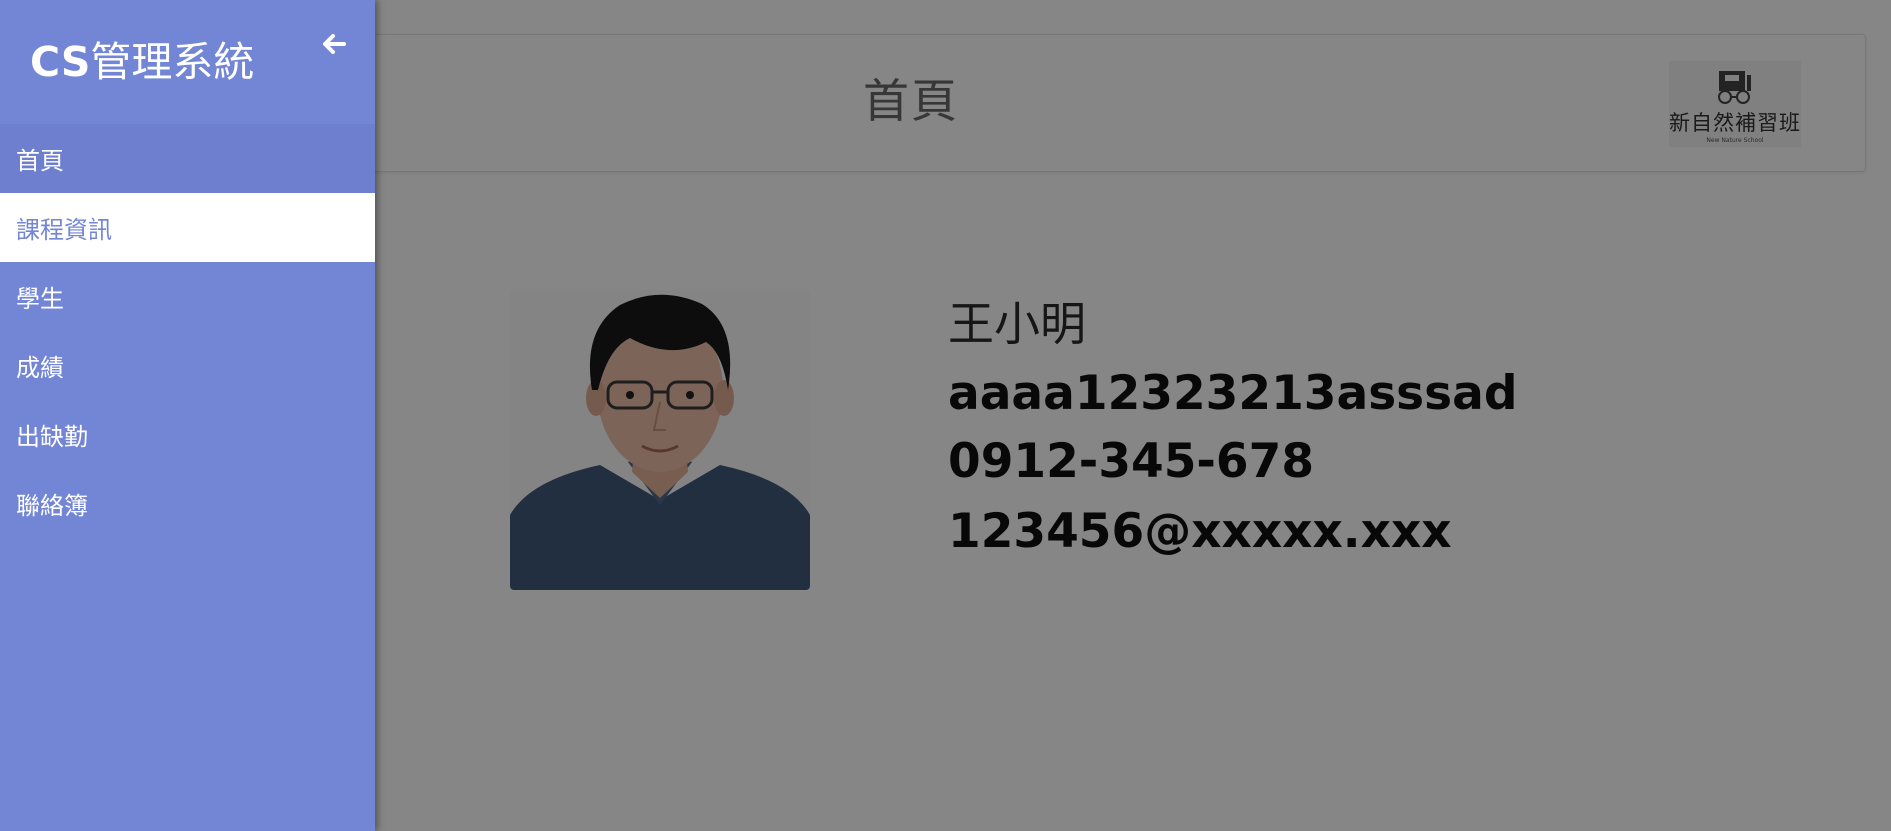  I want to click on sidebar-item-attendance: 出缺勤, so click(187, 434).